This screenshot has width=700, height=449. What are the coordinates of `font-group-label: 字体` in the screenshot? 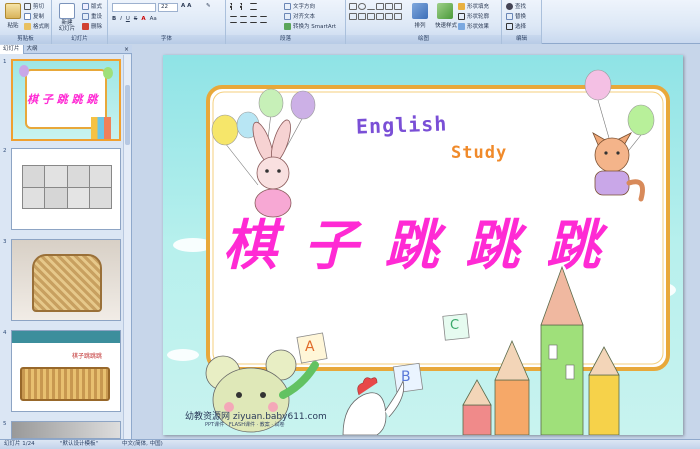 It's located at (166, 39).